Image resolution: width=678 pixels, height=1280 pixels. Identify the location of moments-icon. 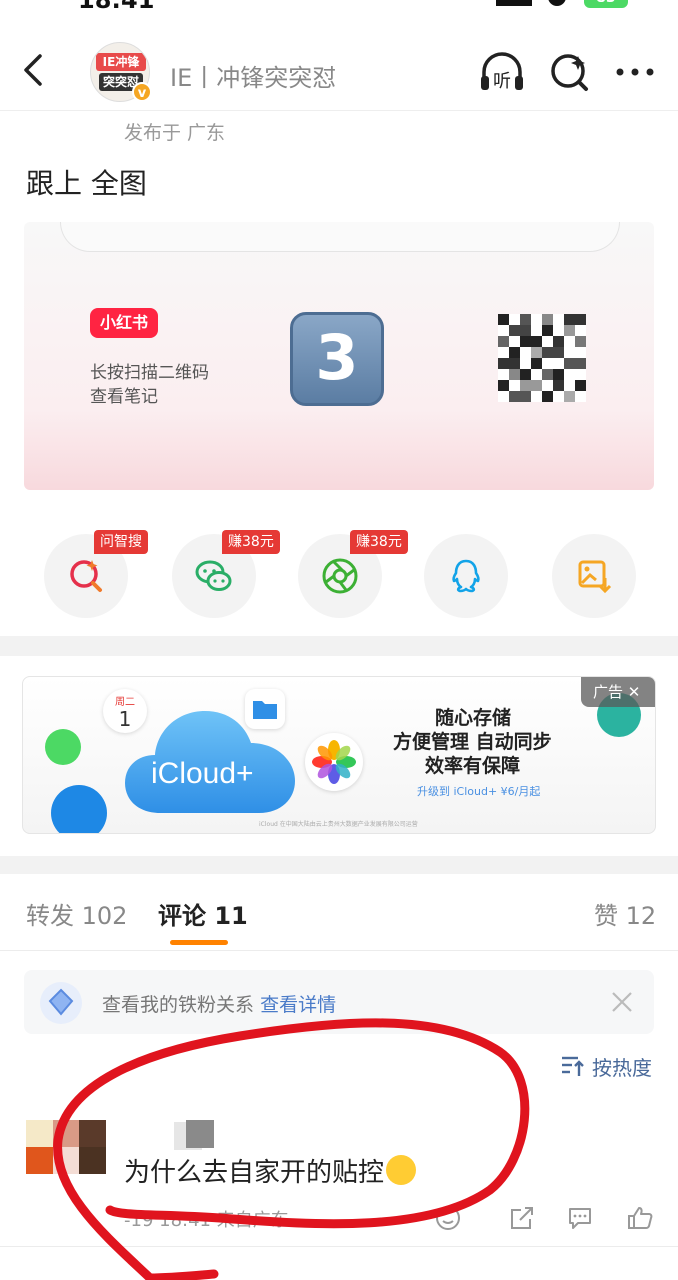
(340, 576).